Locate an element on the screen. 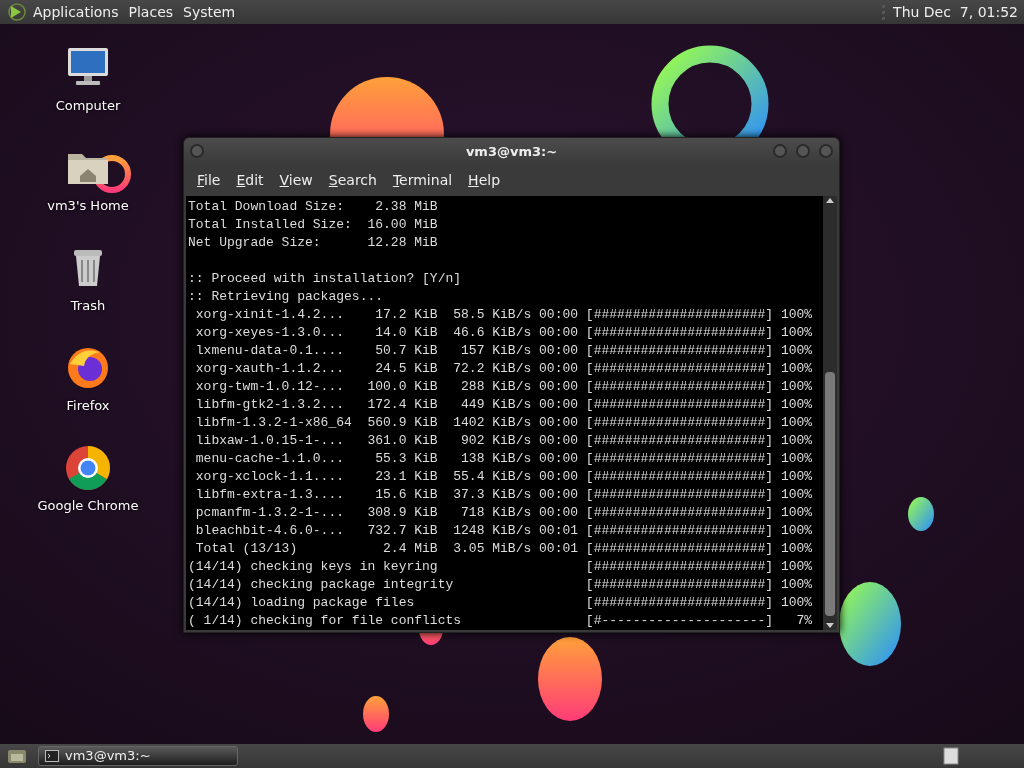 Image resolution: width=1024 pixels, height=768 pixels. menu-button: System is located at coordinates (209, 12).